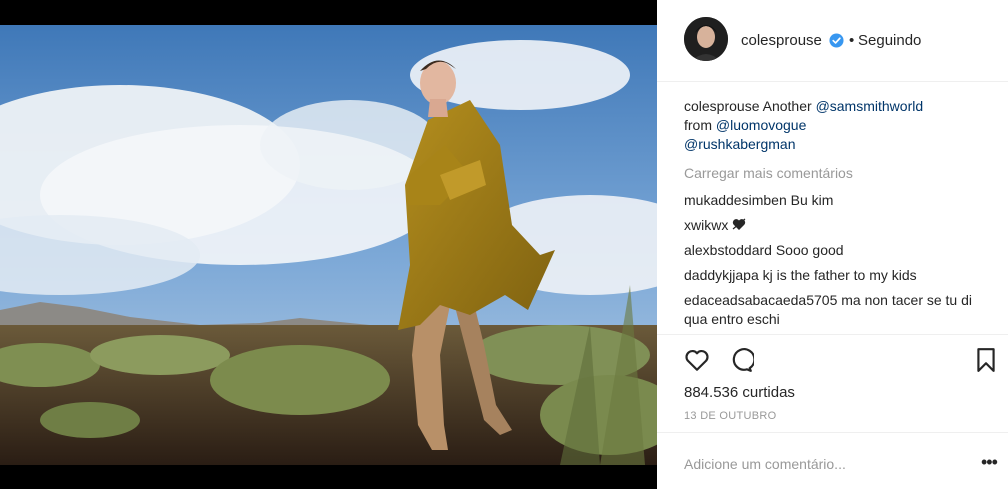 The height and width of the screenshot is (489, 1008). I want to click on post-date: 13 DE OUTUBRO, so click(730, 416).